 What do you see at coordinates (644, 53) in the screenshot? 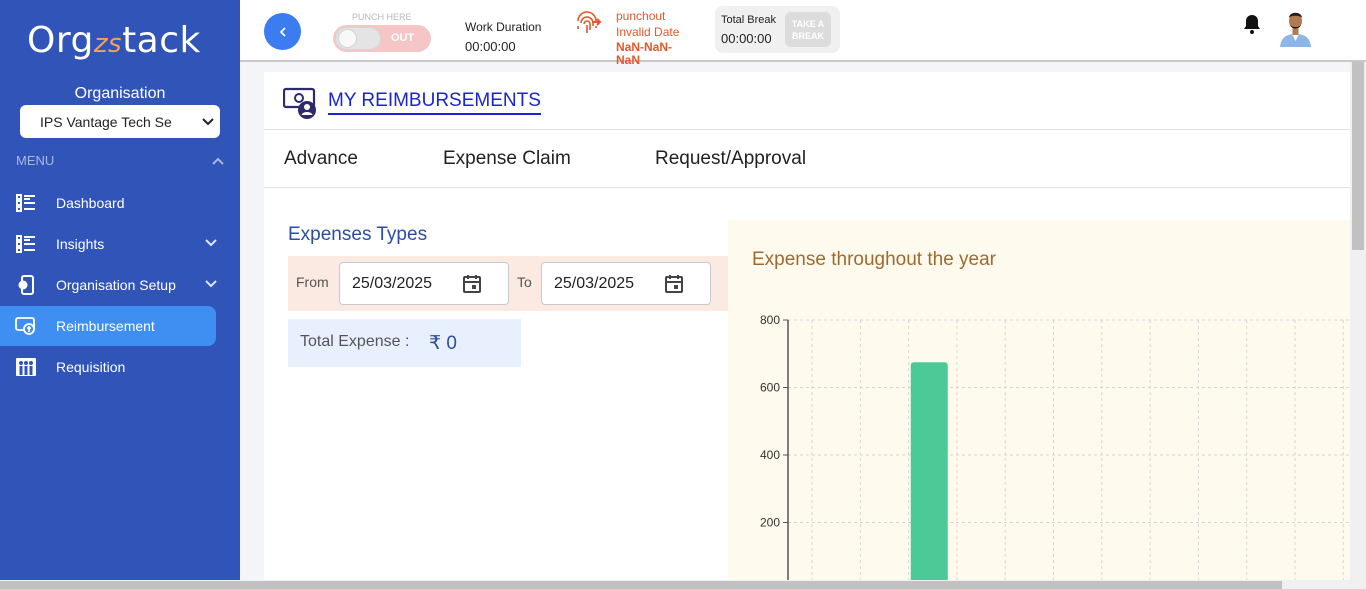
I see `punchout-time: NaN-NaN-NaN` at bounding box center [644, 53].